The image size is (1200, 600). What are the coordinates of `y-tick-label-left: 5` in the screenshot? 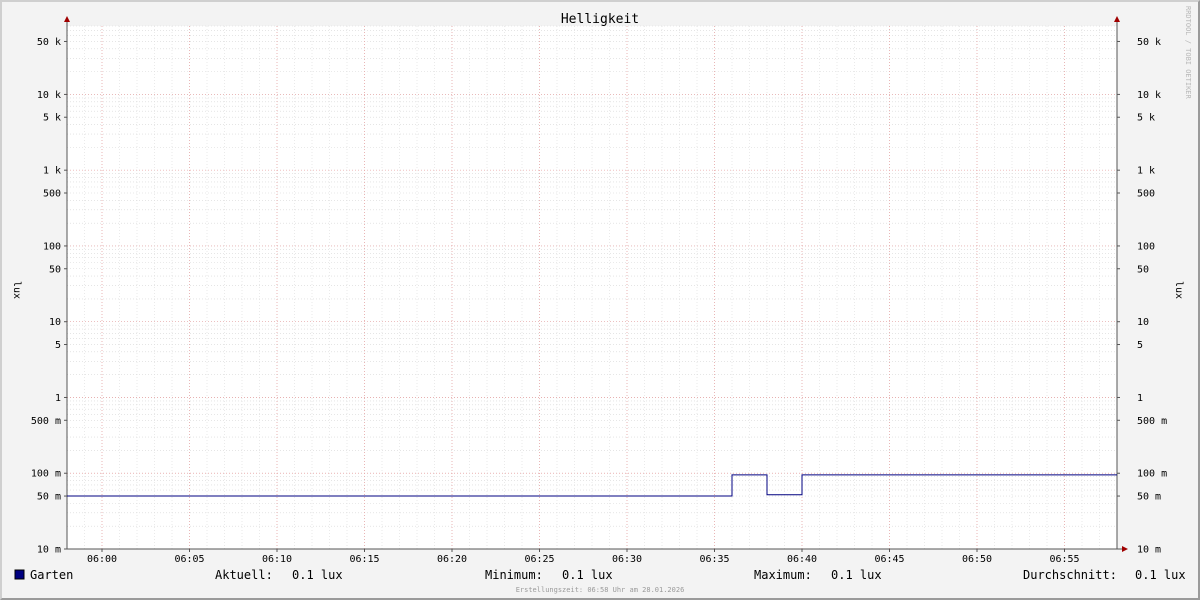 It's located at (58, 345).